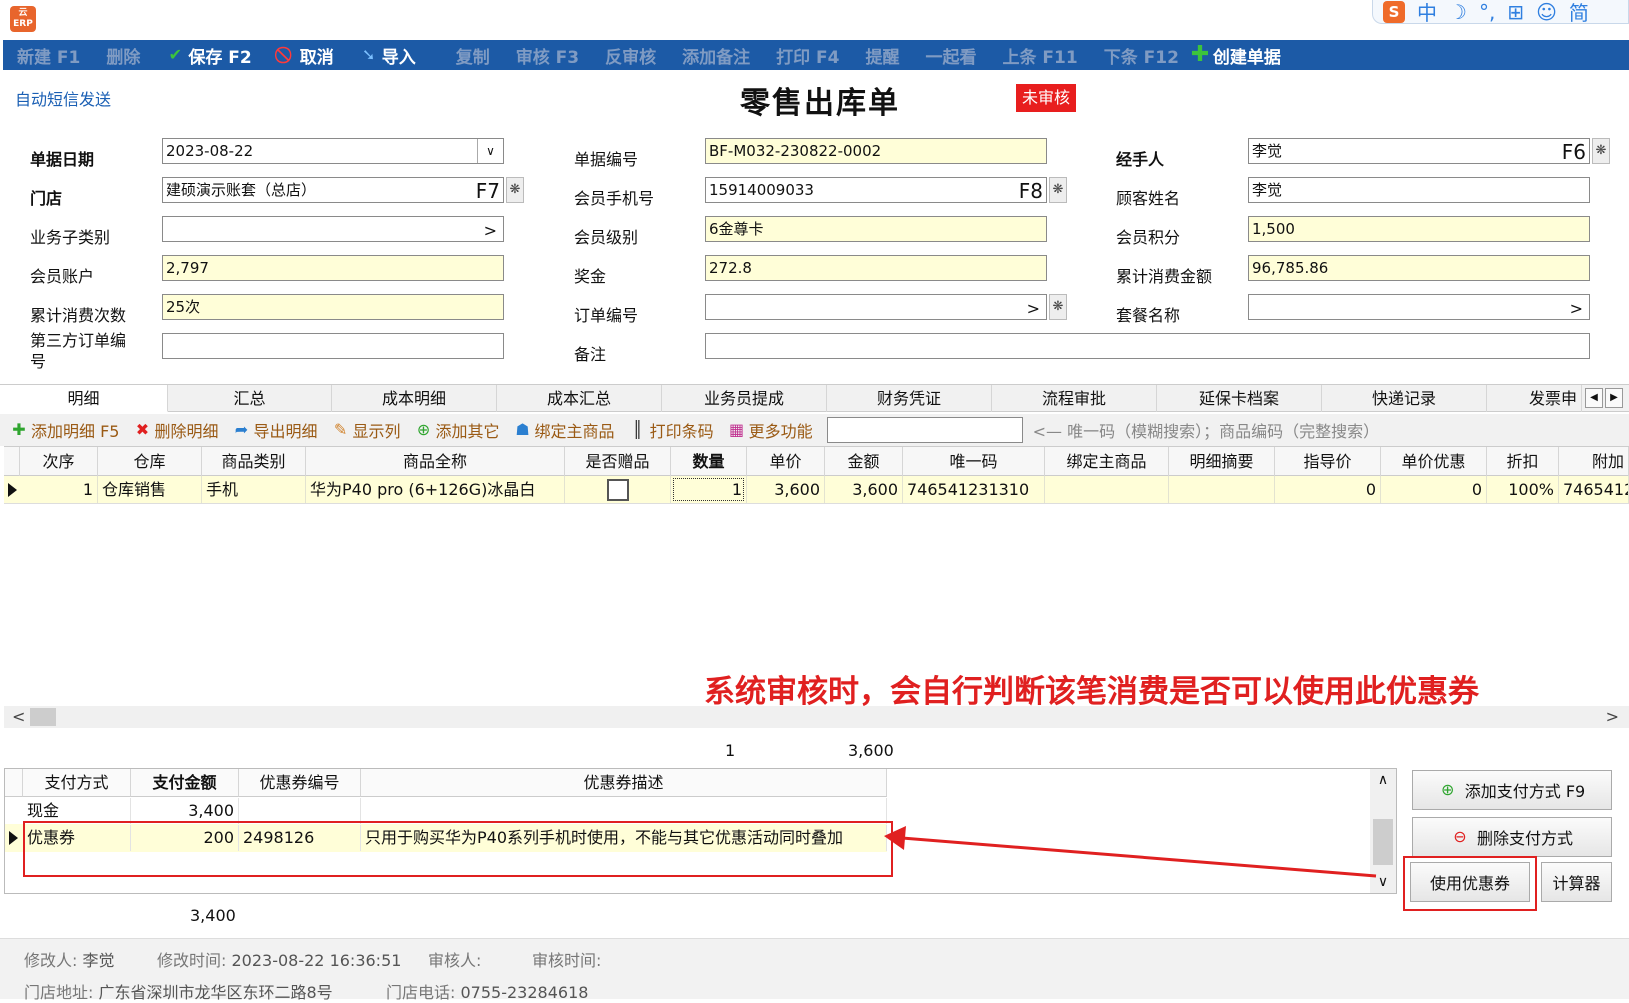 Image resolution: width=1629 pixels, height=1003 pixels. I want to click on save-button: ✔ 保存 F2, so click(209, 55).